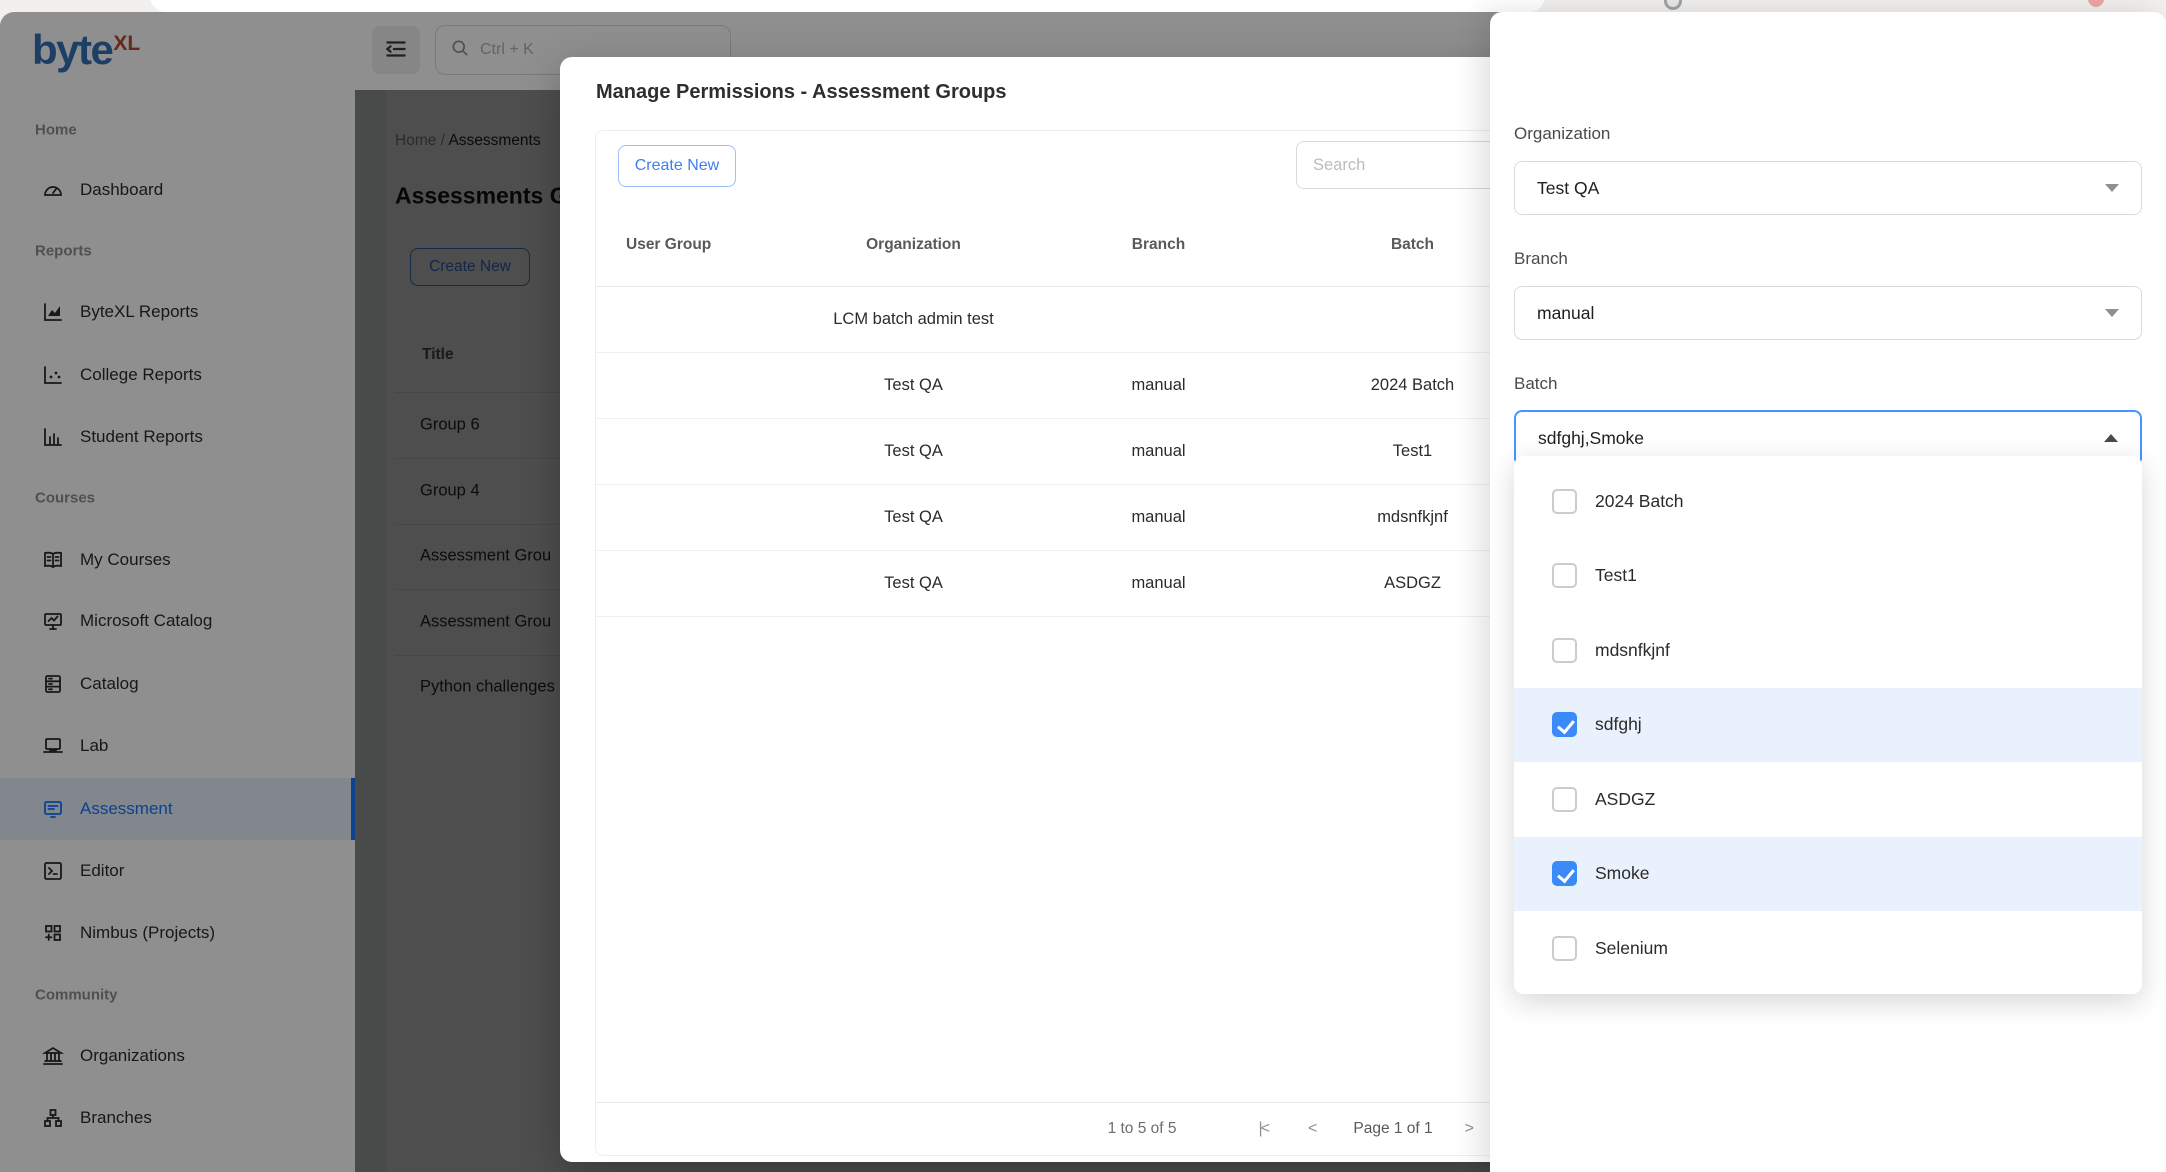 The height and width of the screenshot is (1172, 2166). What do you see at coordinates (1591, 437) in the screenshot?
I see `batch-select-value: sdfghj,Smoke` at bounding box center [1591, 437].